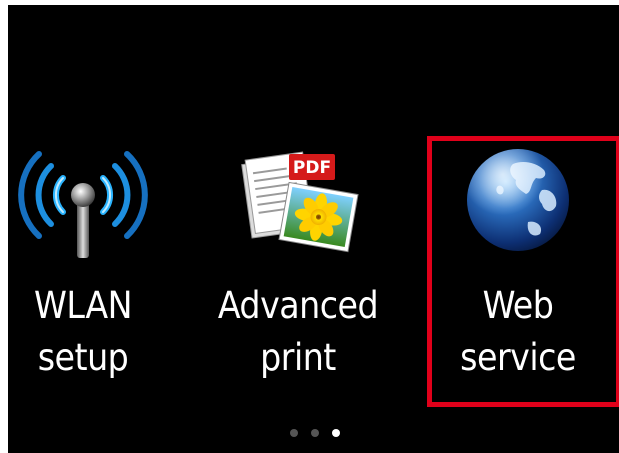  I want to click on wifi-antenna-icon, so click(93, 200).